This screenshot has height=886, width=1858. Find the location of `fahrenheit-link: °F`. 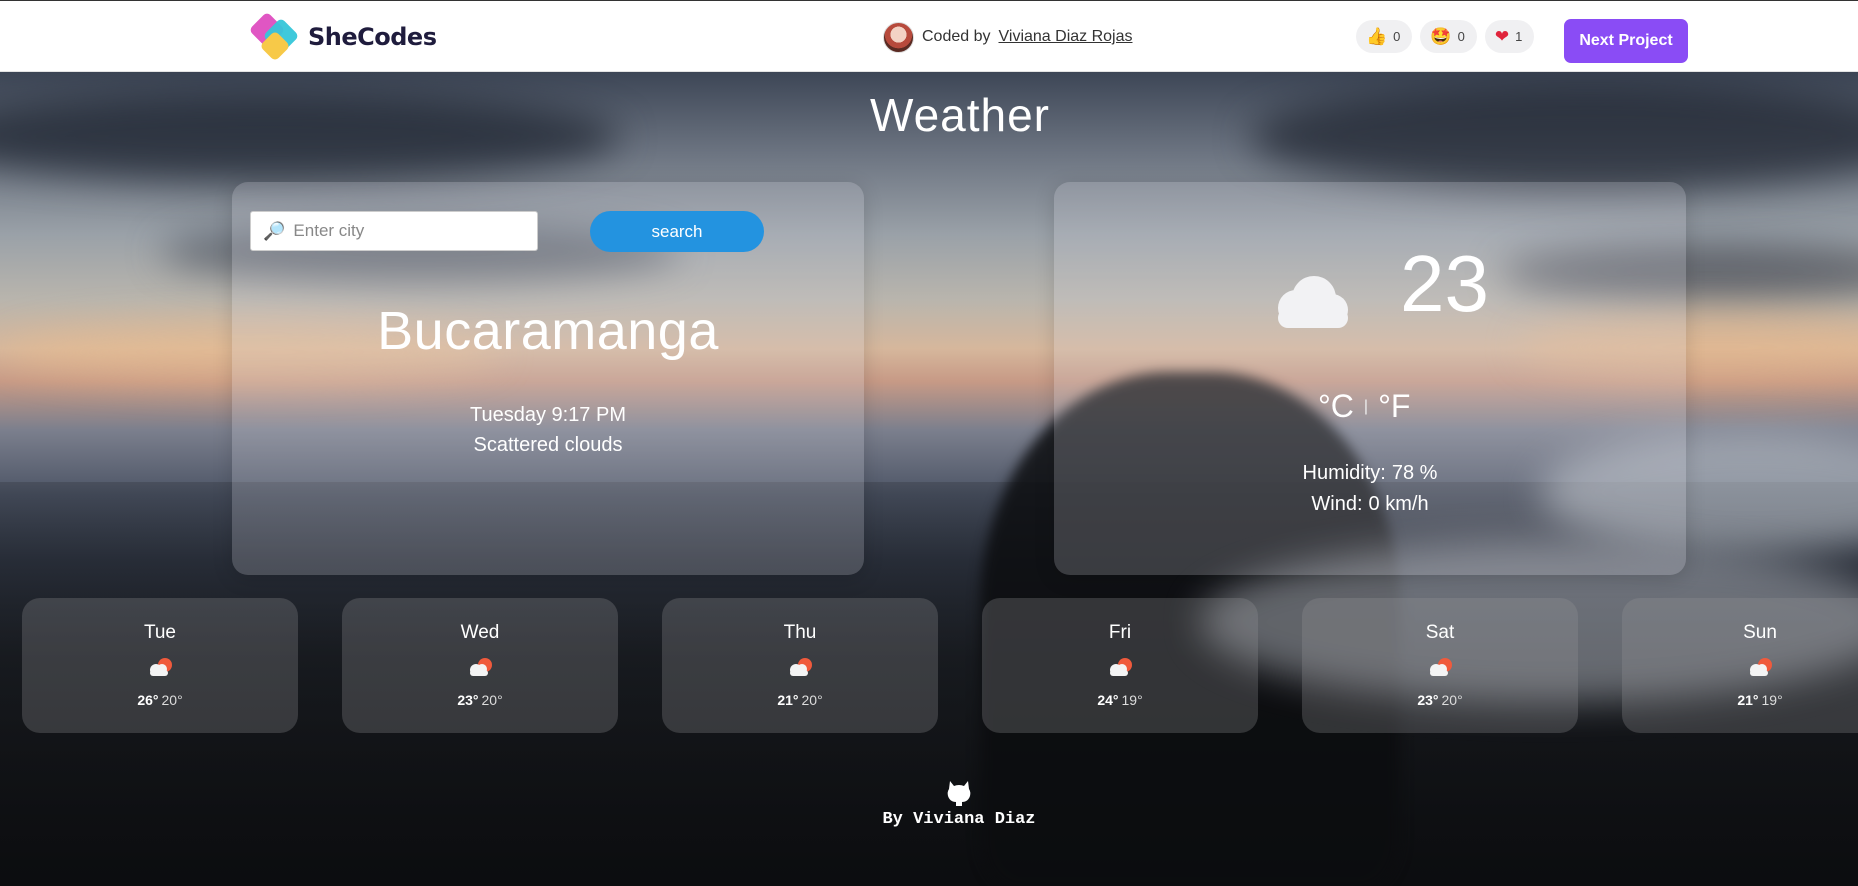

fahrenheit-link: °F is located at coordinates (1394, 406).